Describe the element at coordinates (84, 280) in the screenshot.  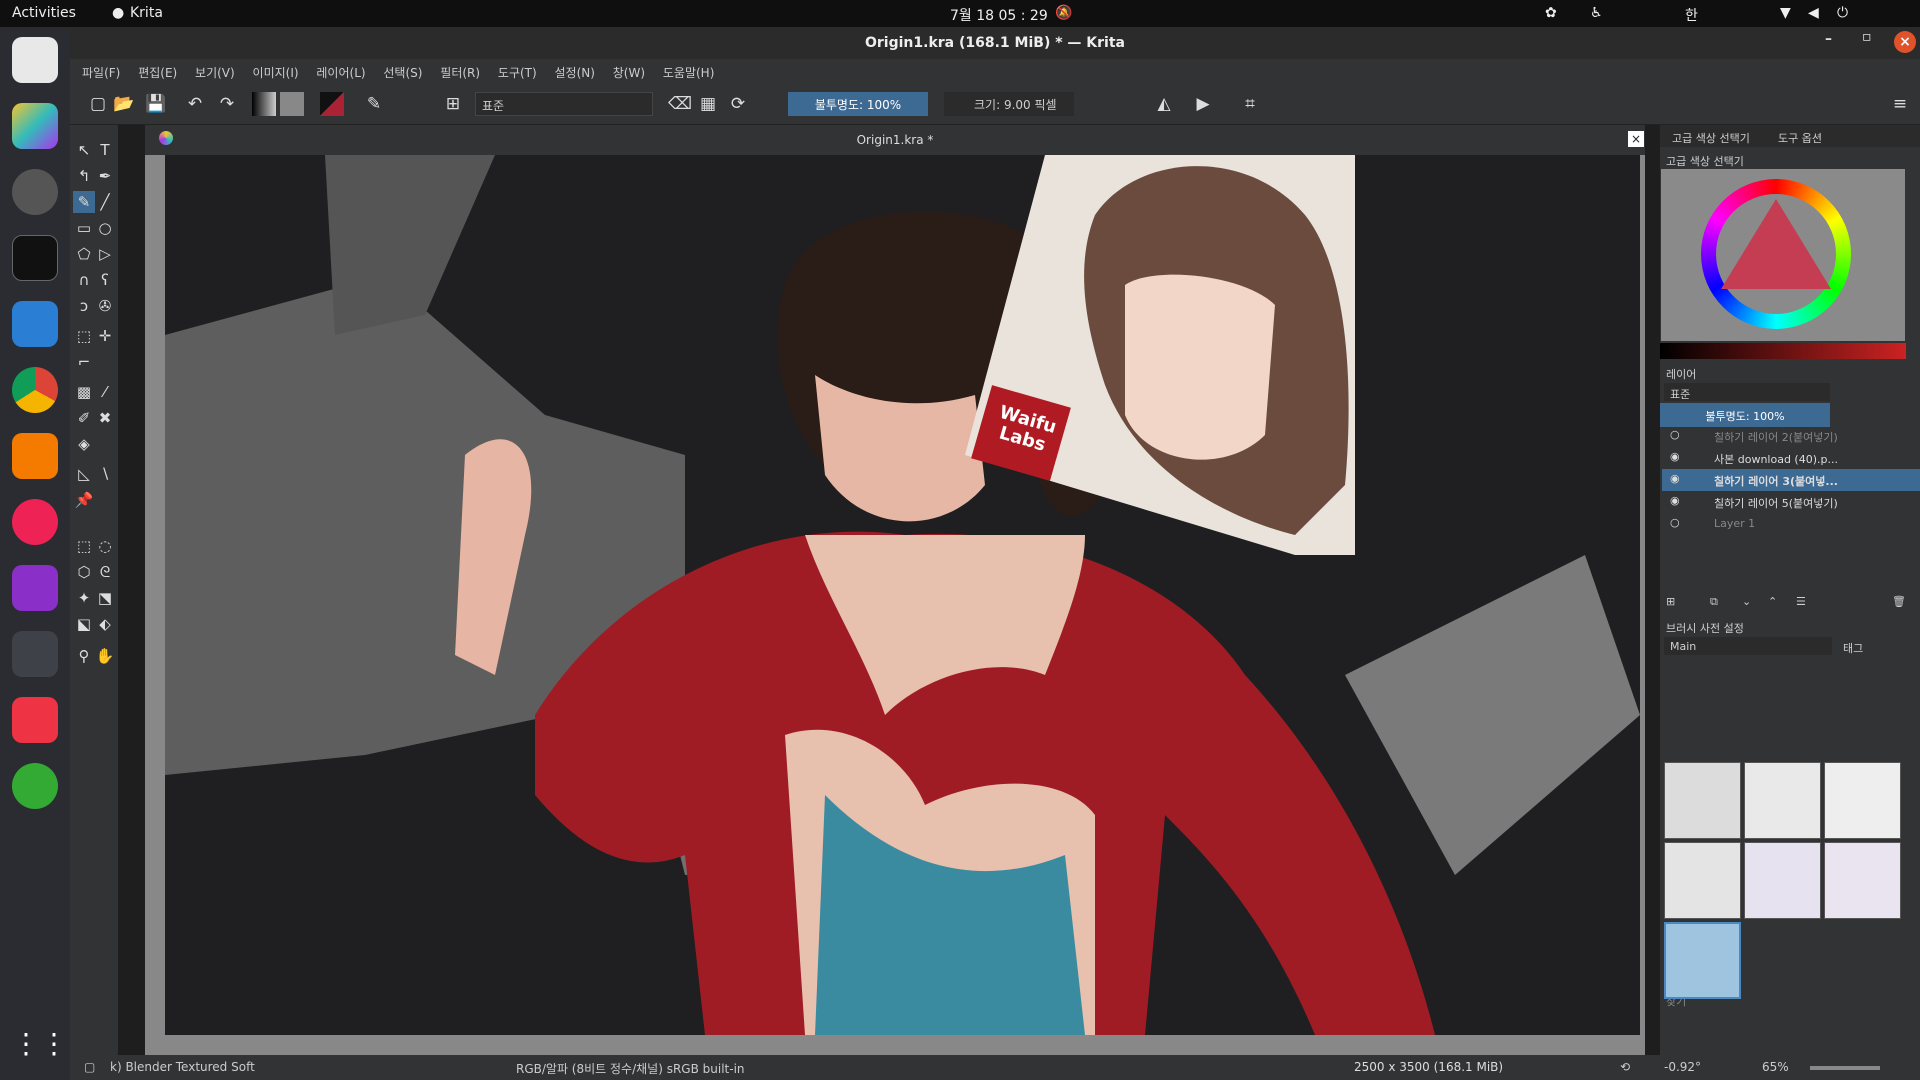
I see `bezier-tool-icon: ∩` at that location.